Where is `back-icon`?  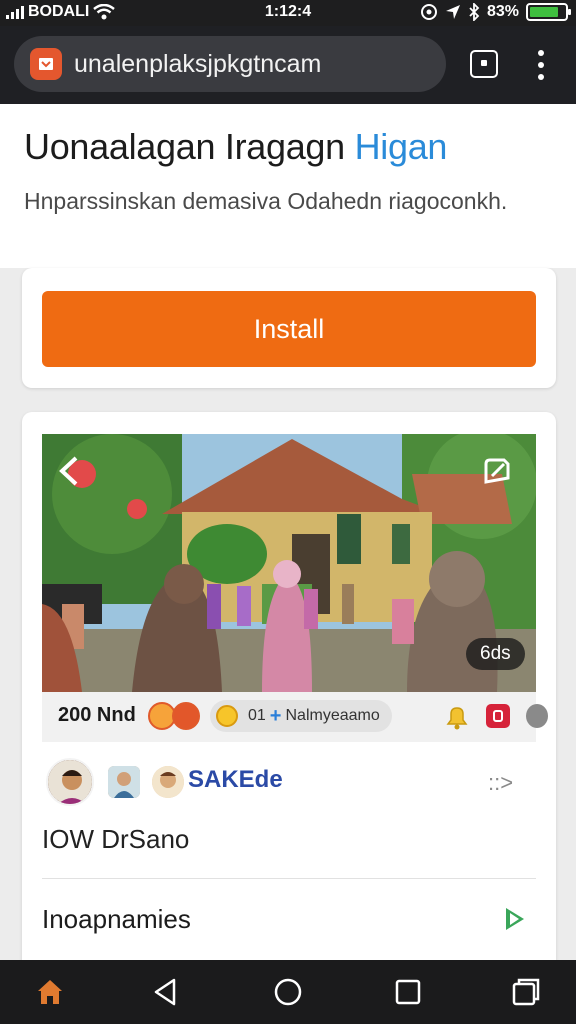 back-icon is located at coordinates (166, 992).